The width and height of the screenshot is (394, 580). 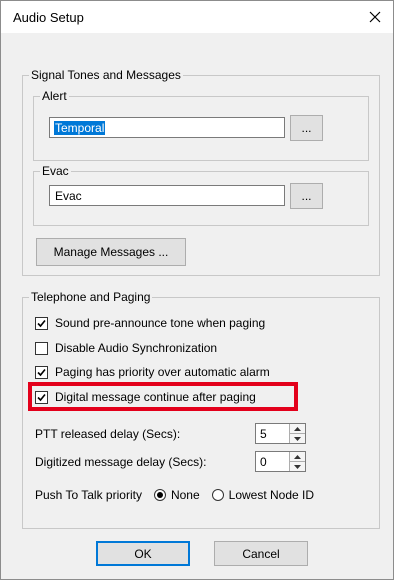 What do you see at coordinates (159, 495) in the screenshot?
I see `ptt-none-radio` at bounding box center [159, 495].